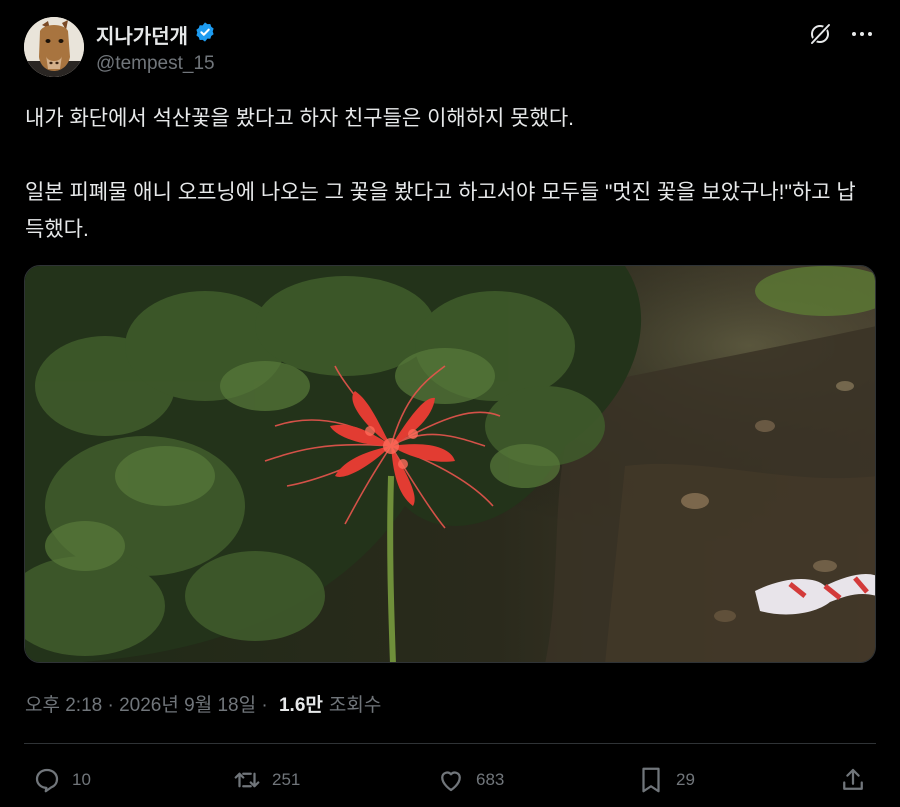 The height and width of the screenshot is (807, 900). Describe the element at coordinates (862, 34) in the screenshot. I see `more-icon` at that location.